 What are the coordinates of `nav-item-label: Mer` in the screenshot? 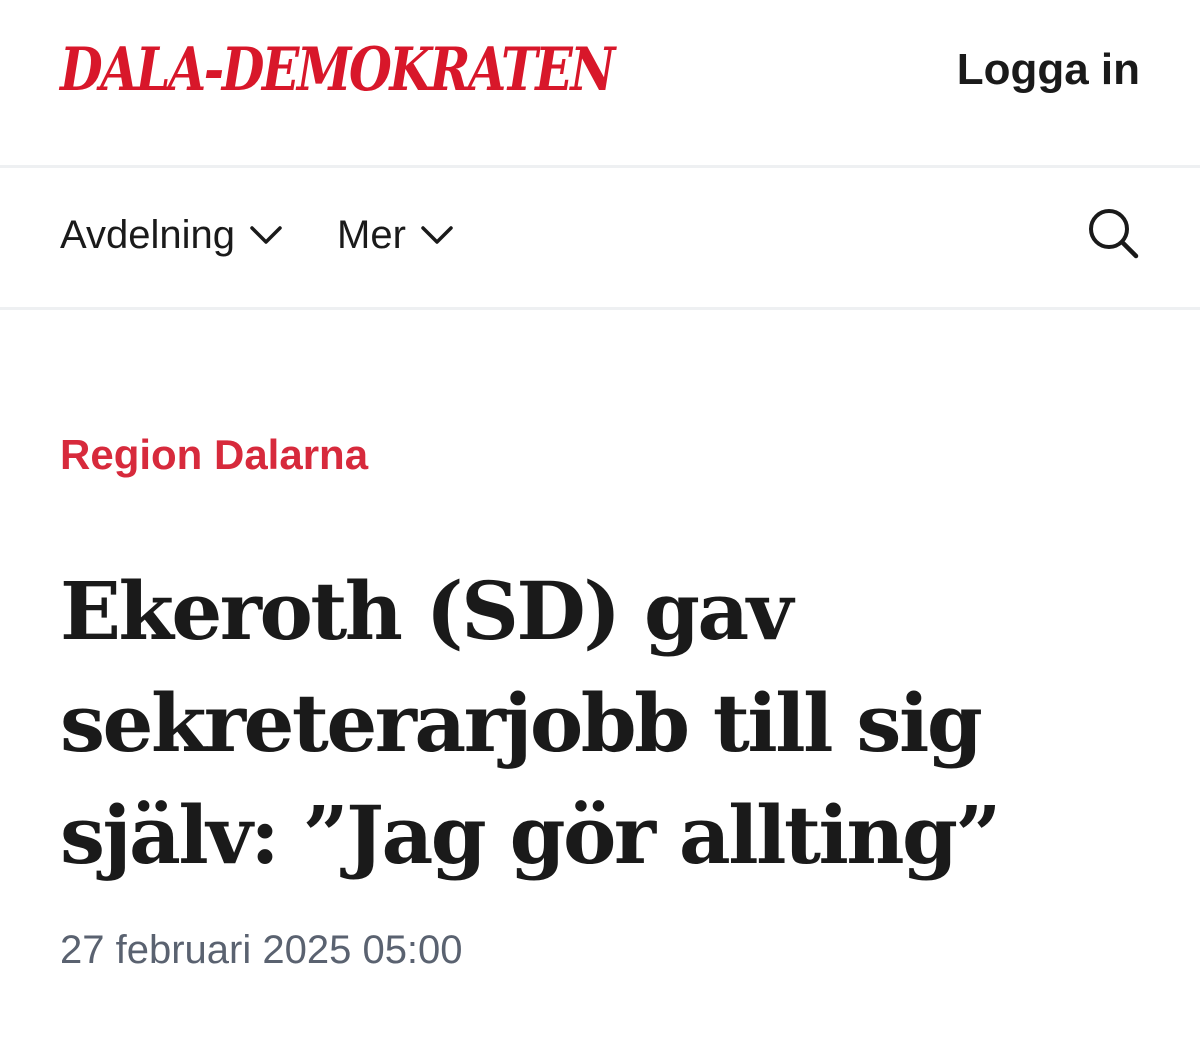 It's located at (371, 235).